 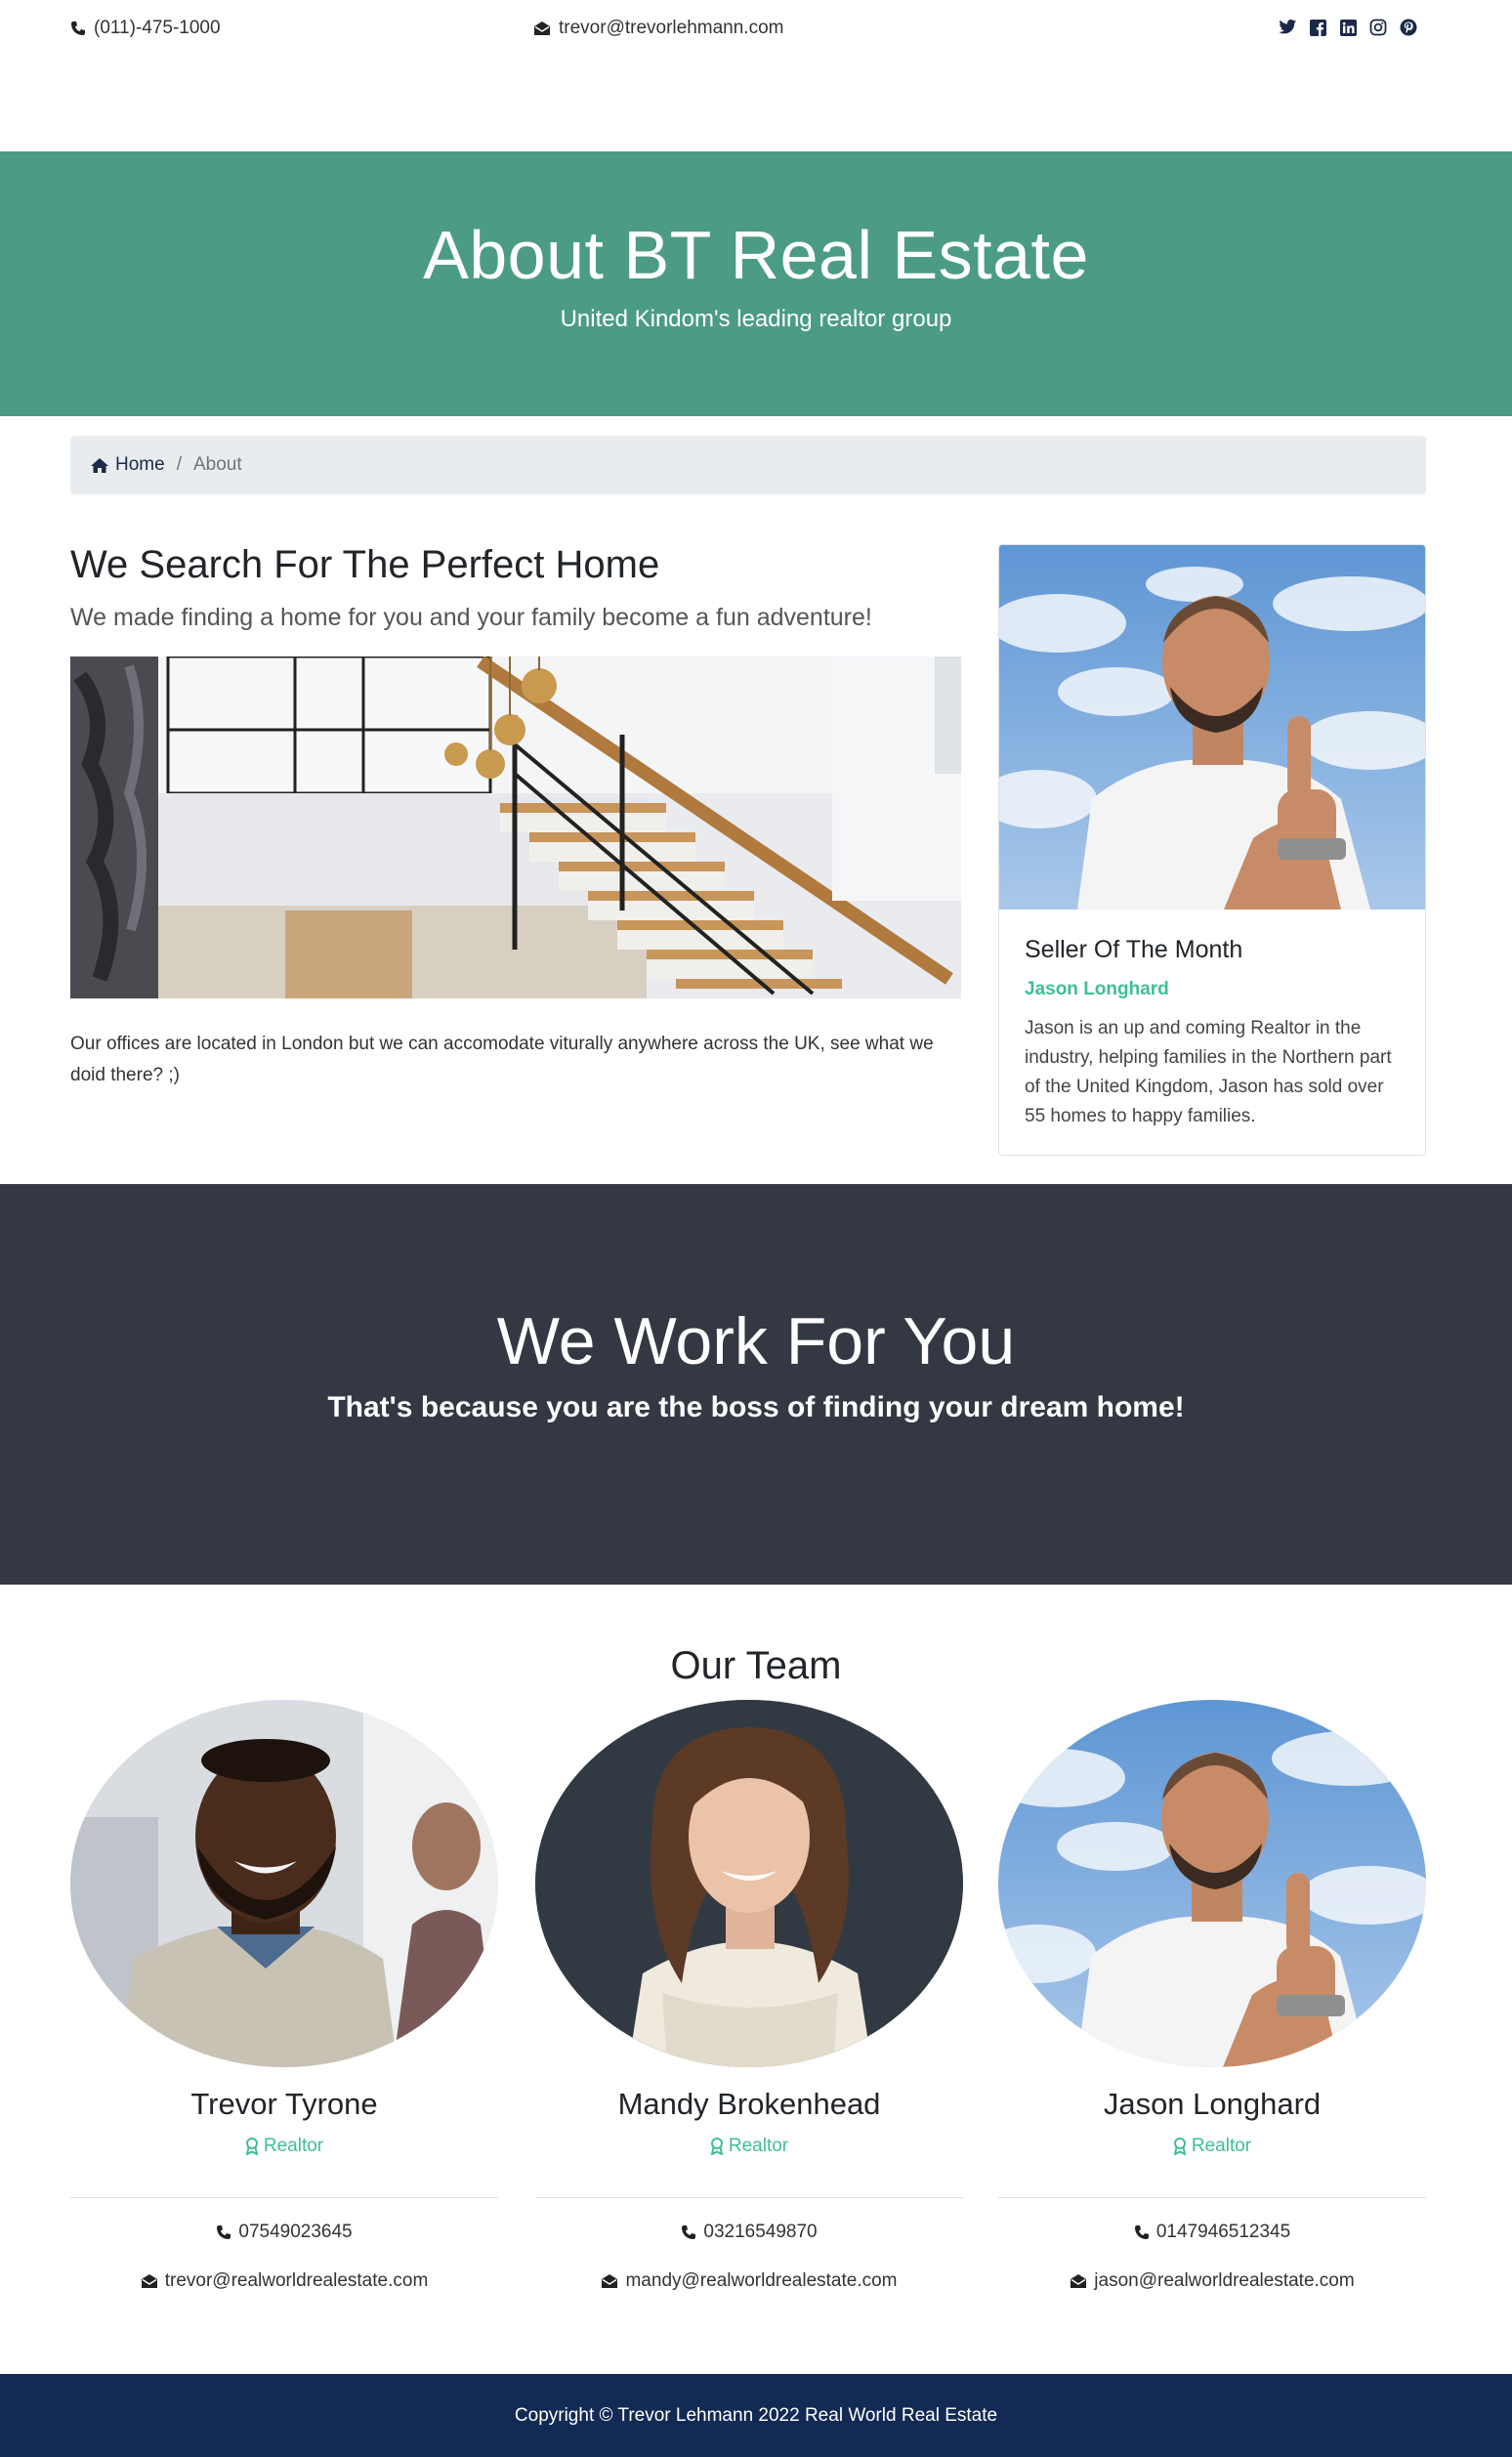 I want to click on instagram-icon, so click(x=1378, y=27).